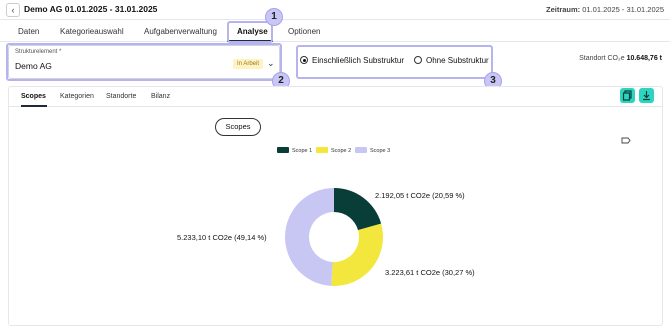  Describe the element at coordinates (644, 58) in the screenshot. I see `standort-value: 10.648,76 t` at that location.